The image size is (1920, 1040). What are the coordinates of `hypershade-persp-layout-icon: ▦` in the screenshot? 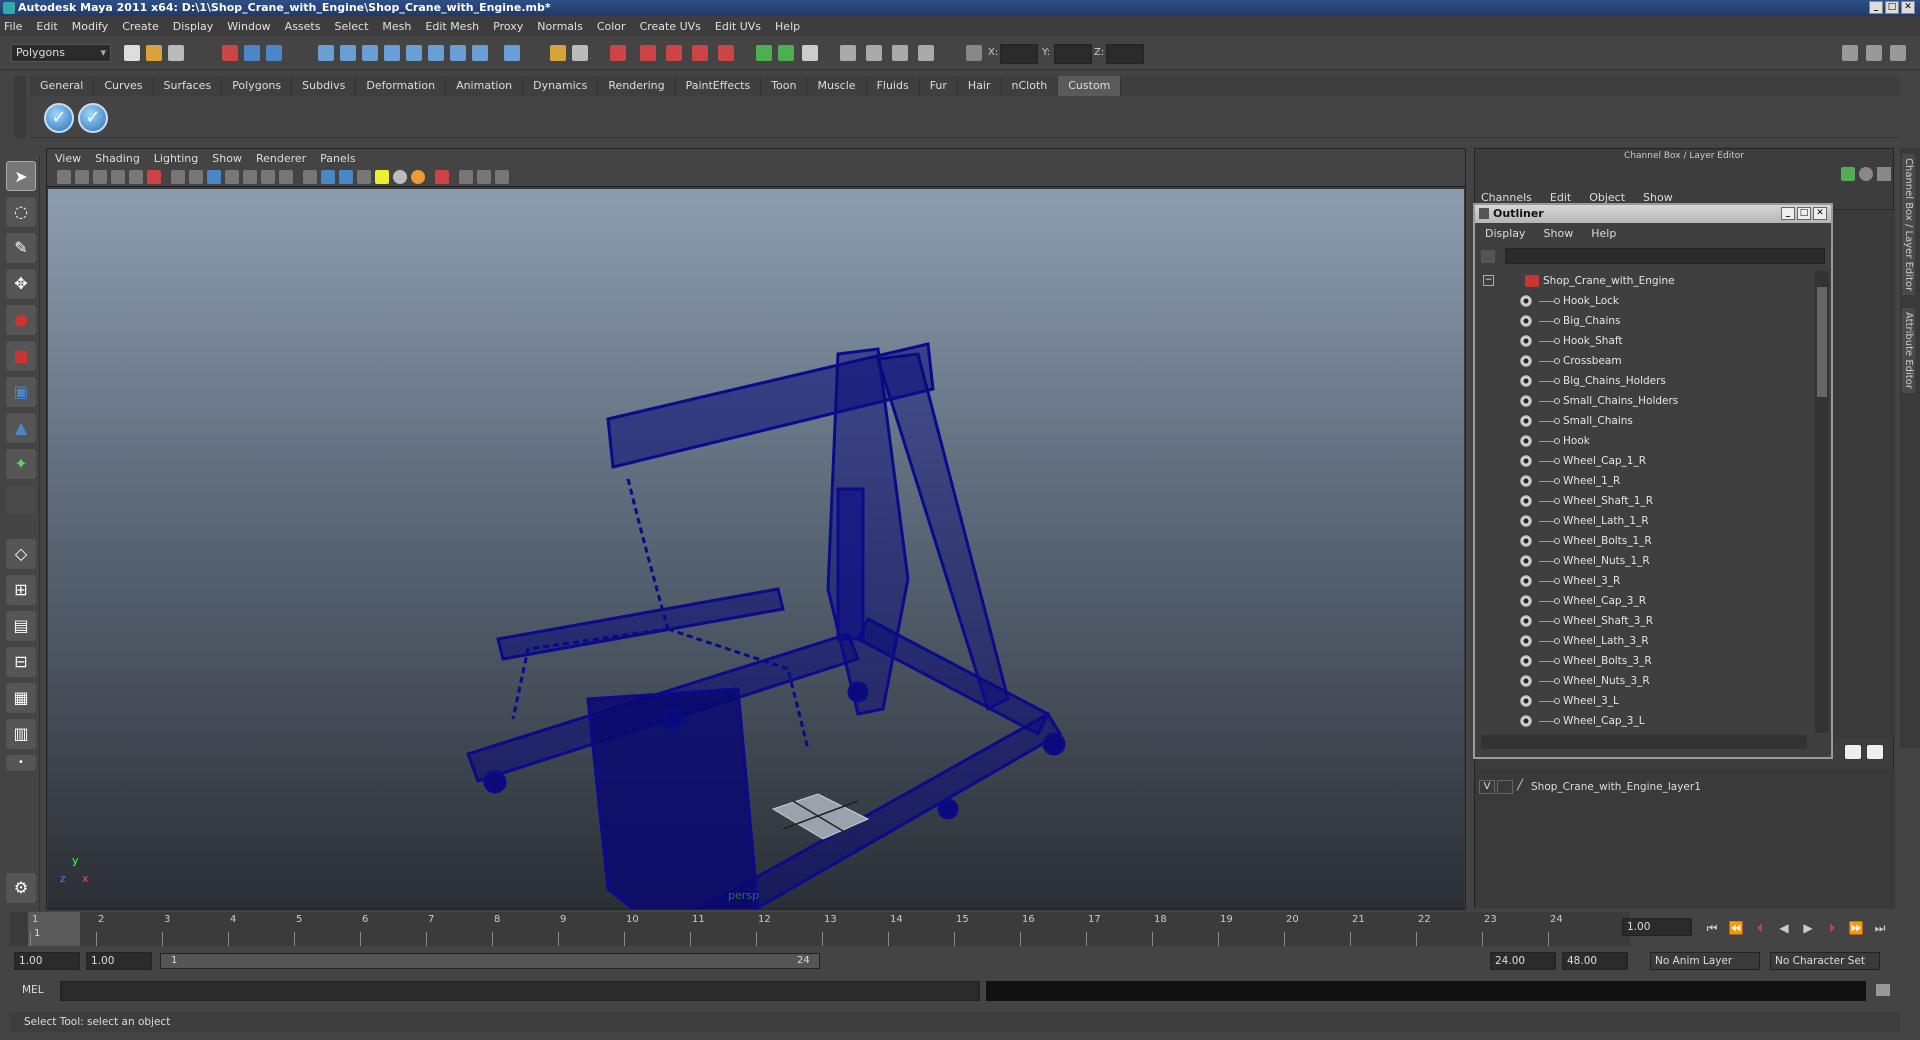 It's located at (21, 698).